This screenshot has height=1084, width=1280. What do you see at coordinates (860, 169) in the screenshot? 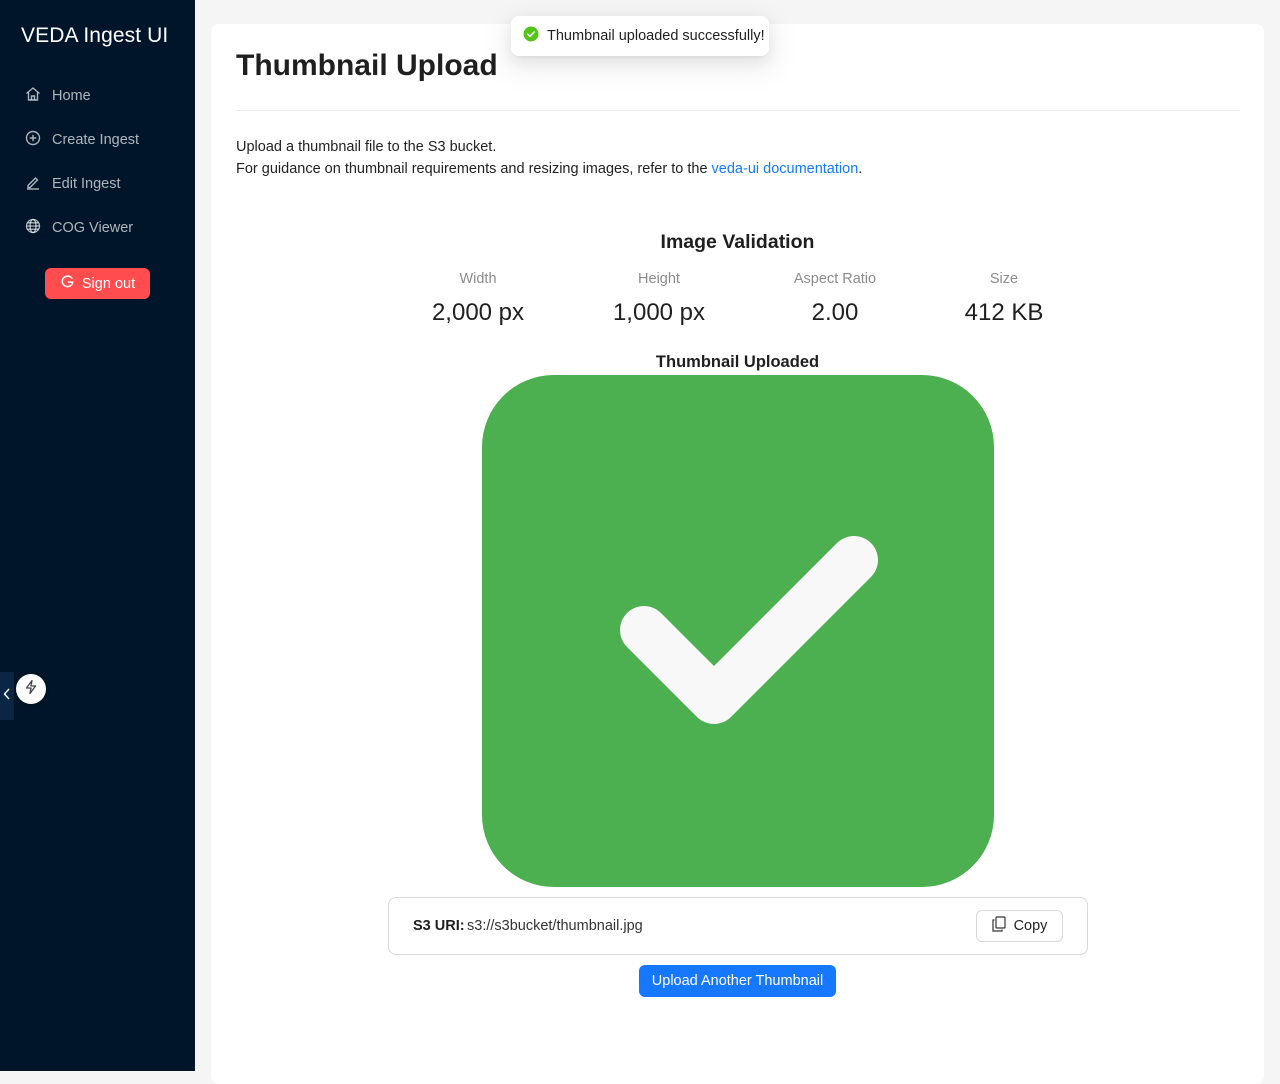
I see `description-period: .` at bounding box center [860, 169].